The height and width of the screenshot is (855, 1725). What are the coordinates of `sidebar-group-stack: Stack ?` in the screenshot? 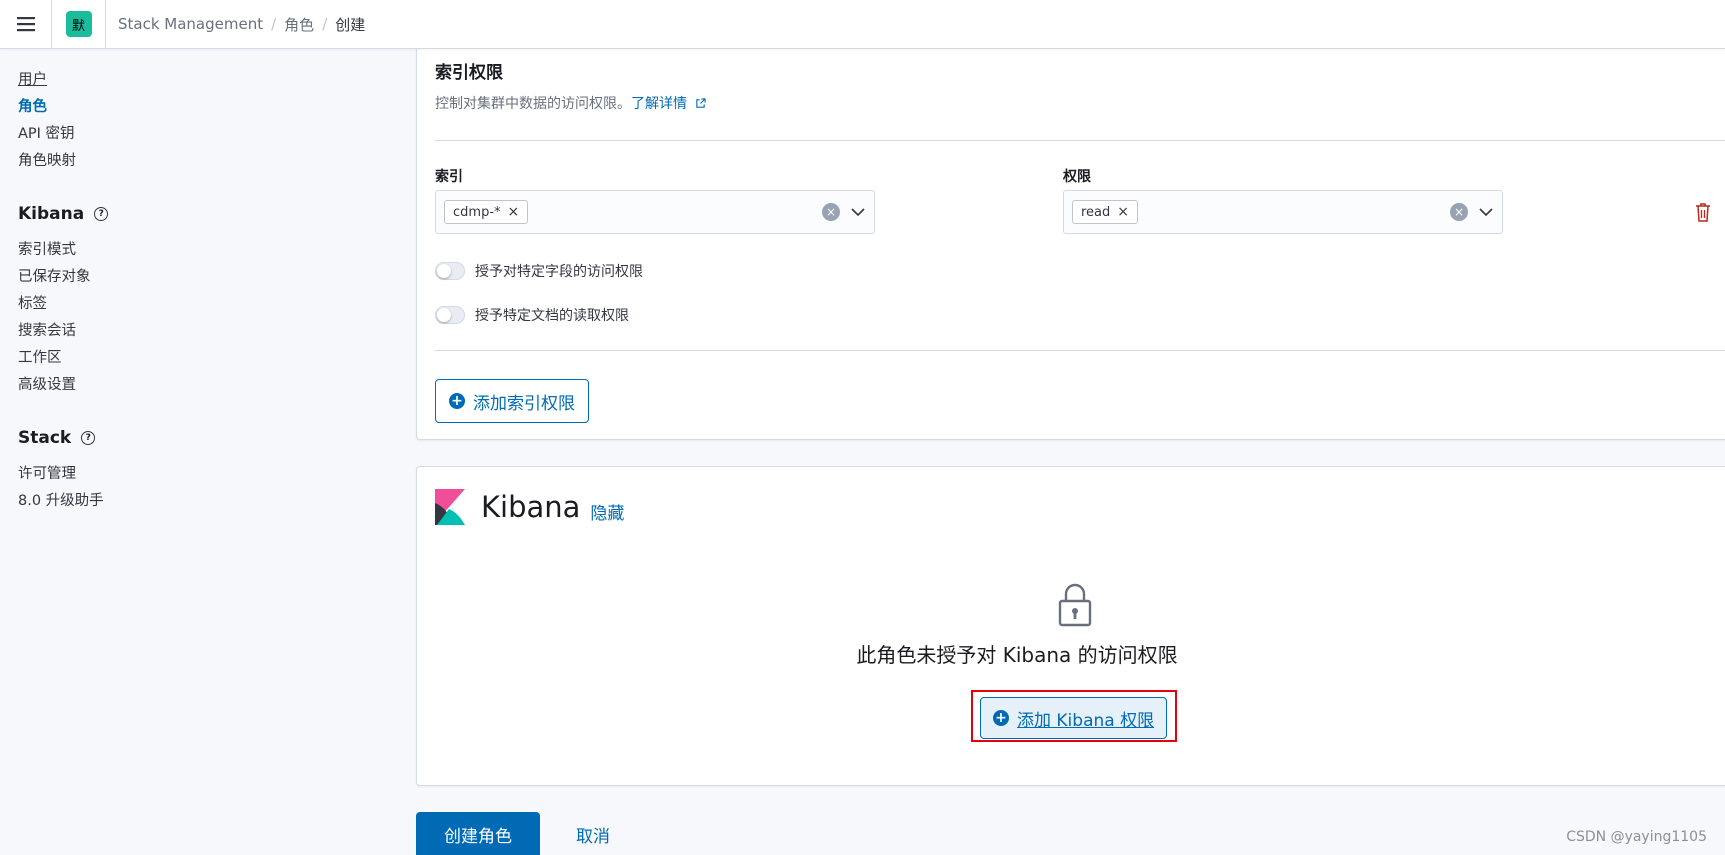 It's located at (200, 438).